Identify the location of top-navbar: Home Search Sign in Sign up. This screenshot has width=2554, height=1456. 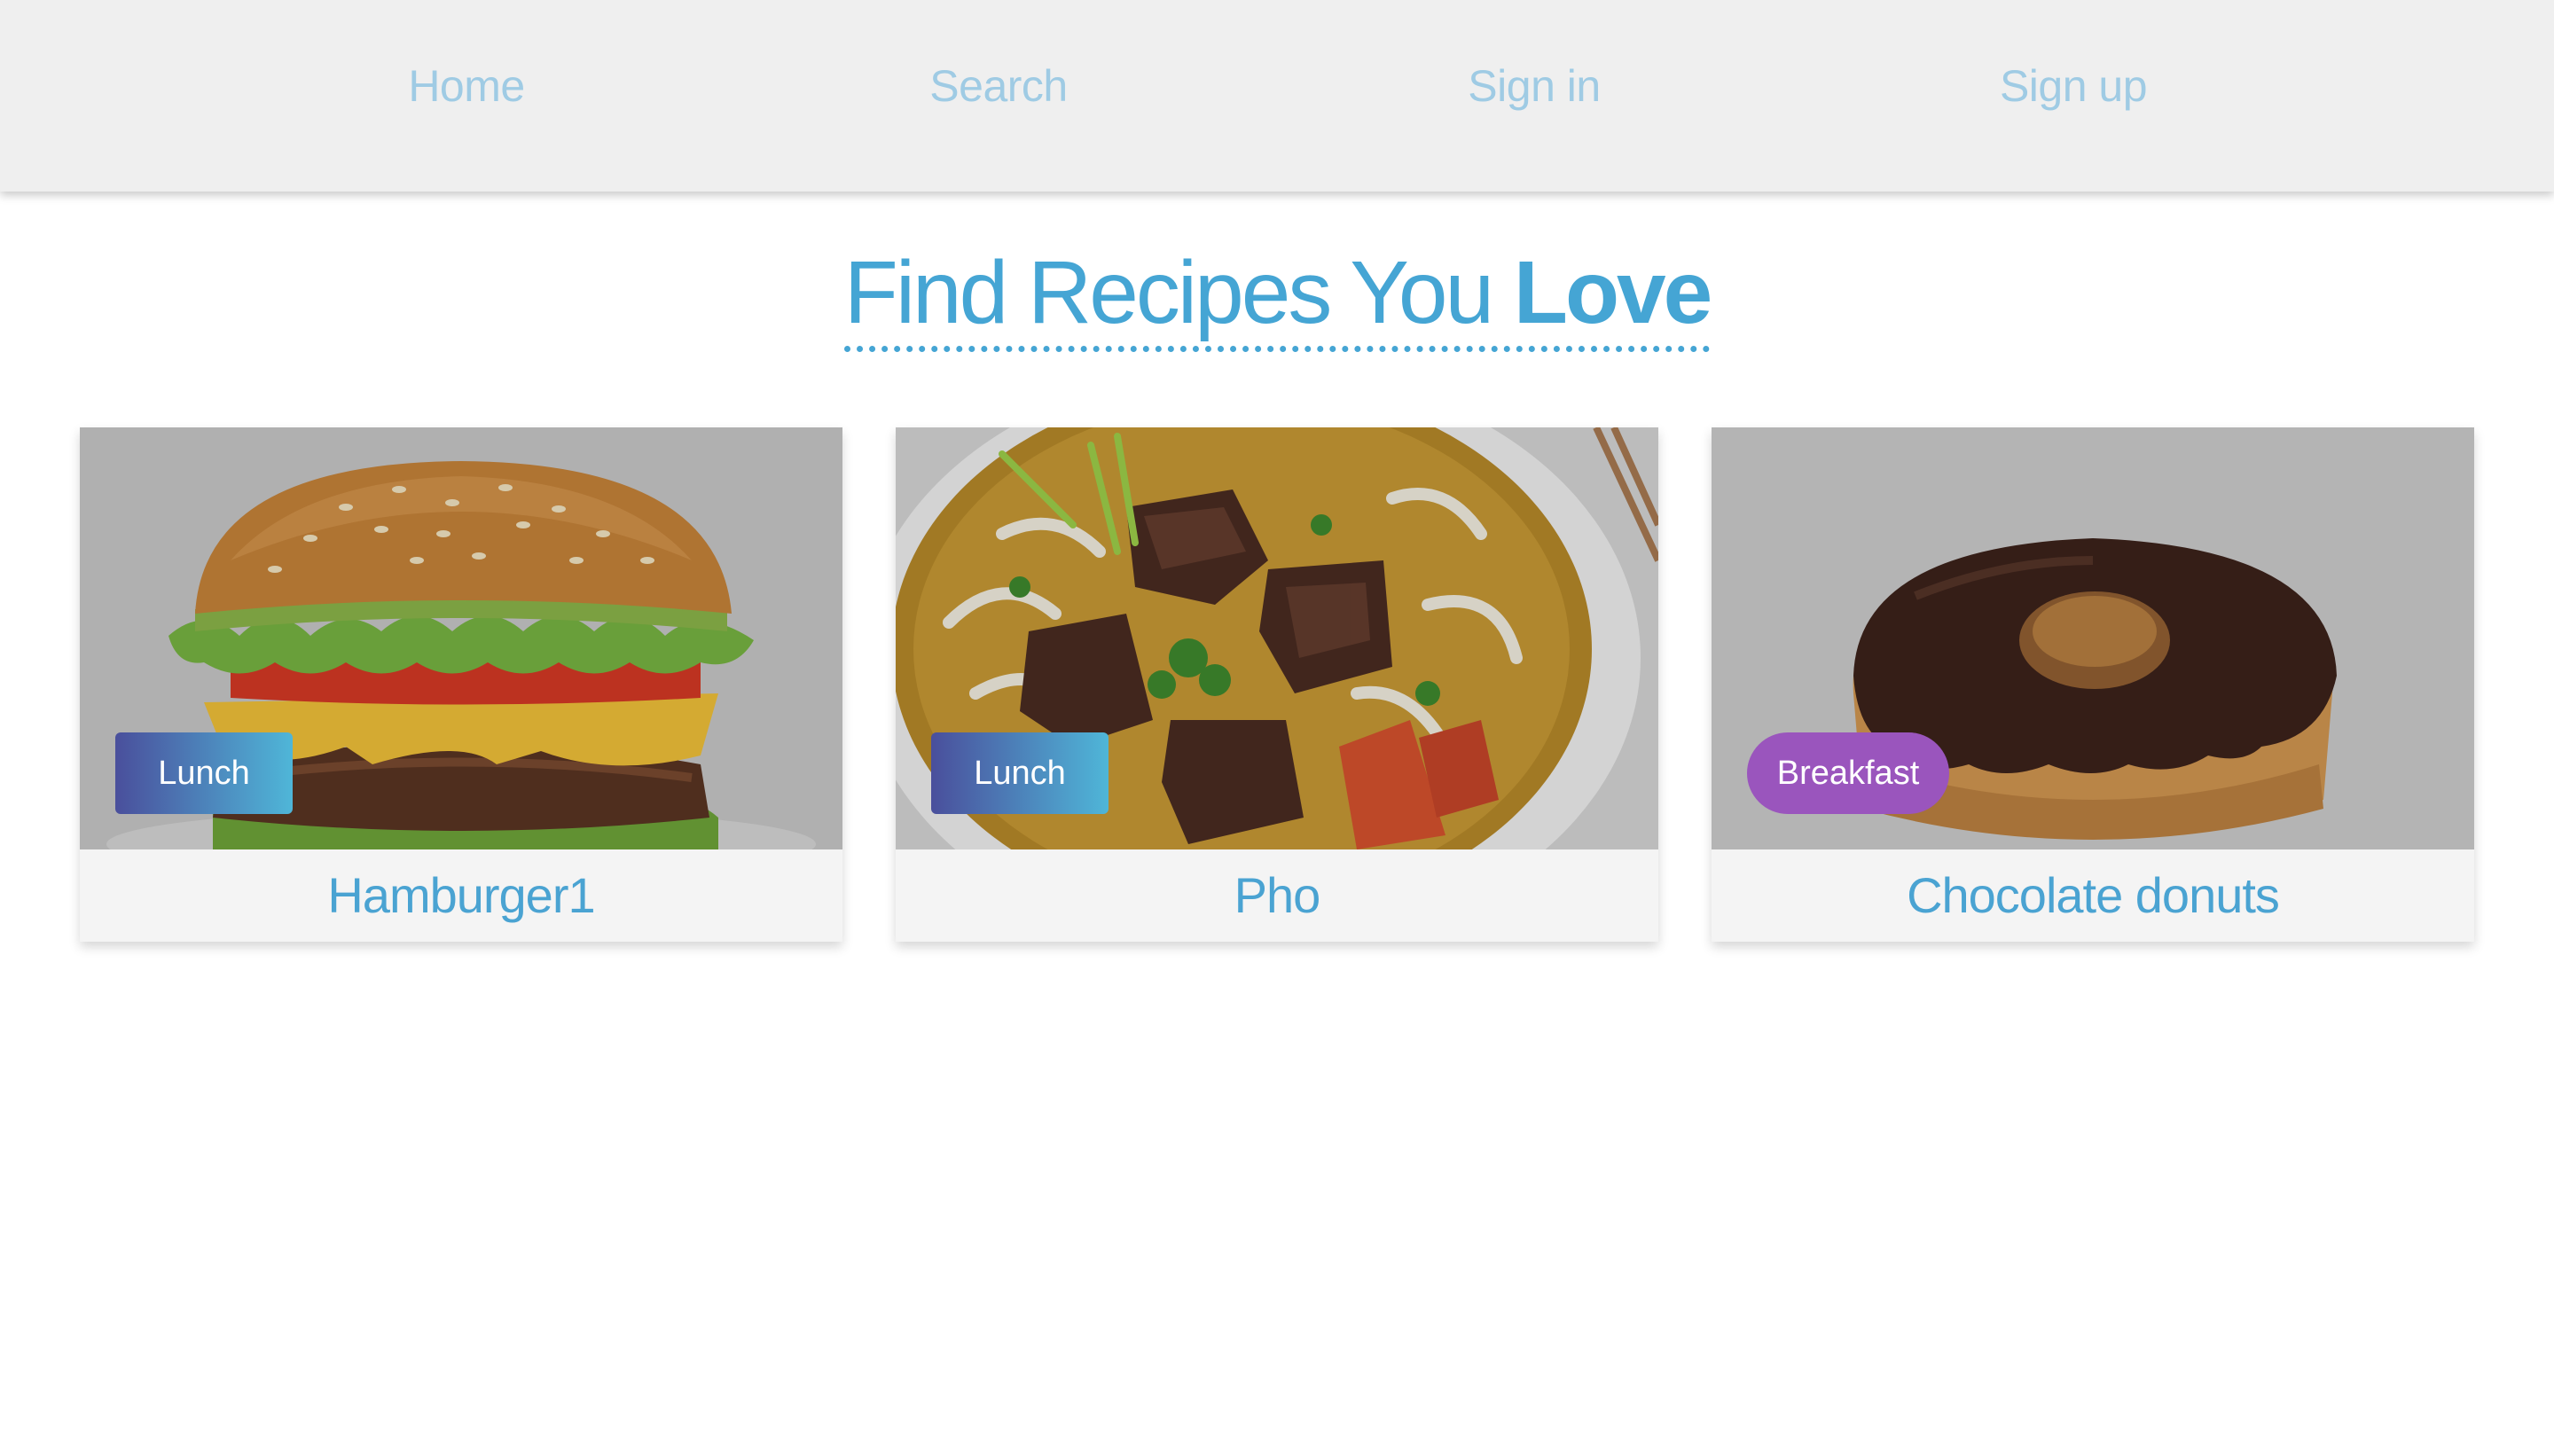
(1277, 96).